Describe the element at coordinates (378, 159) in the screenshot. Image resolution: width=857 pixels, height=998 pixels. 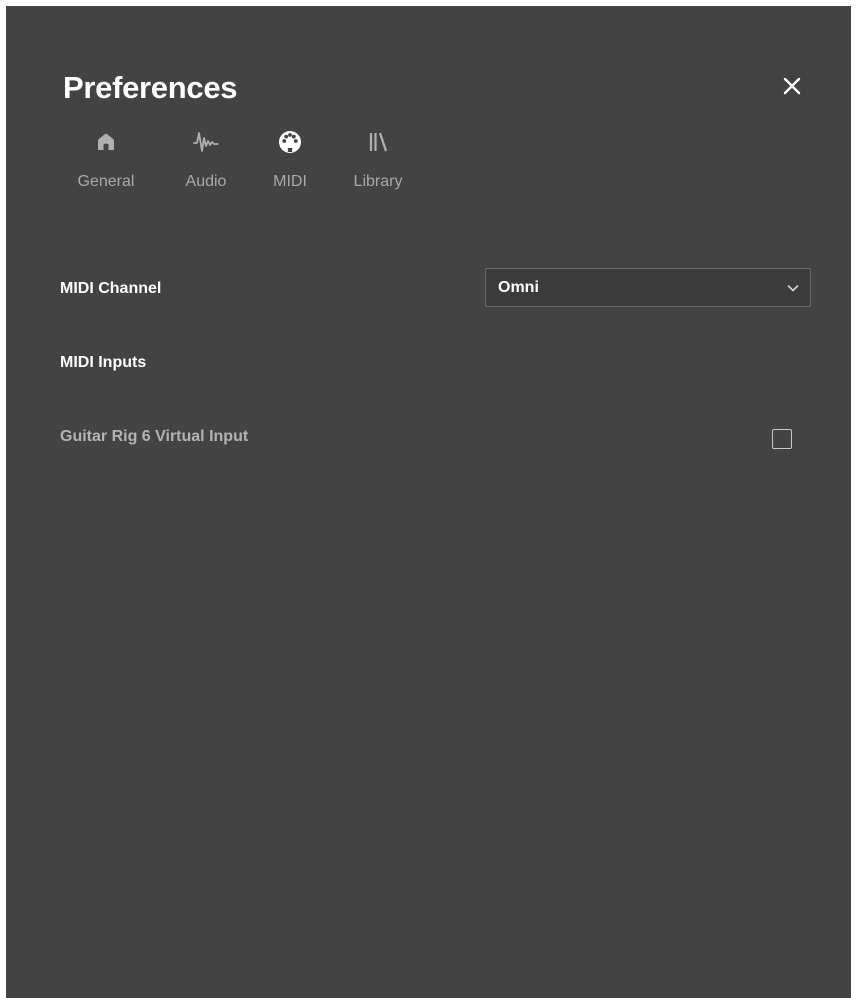
I see `tab-library: Library` at that location.